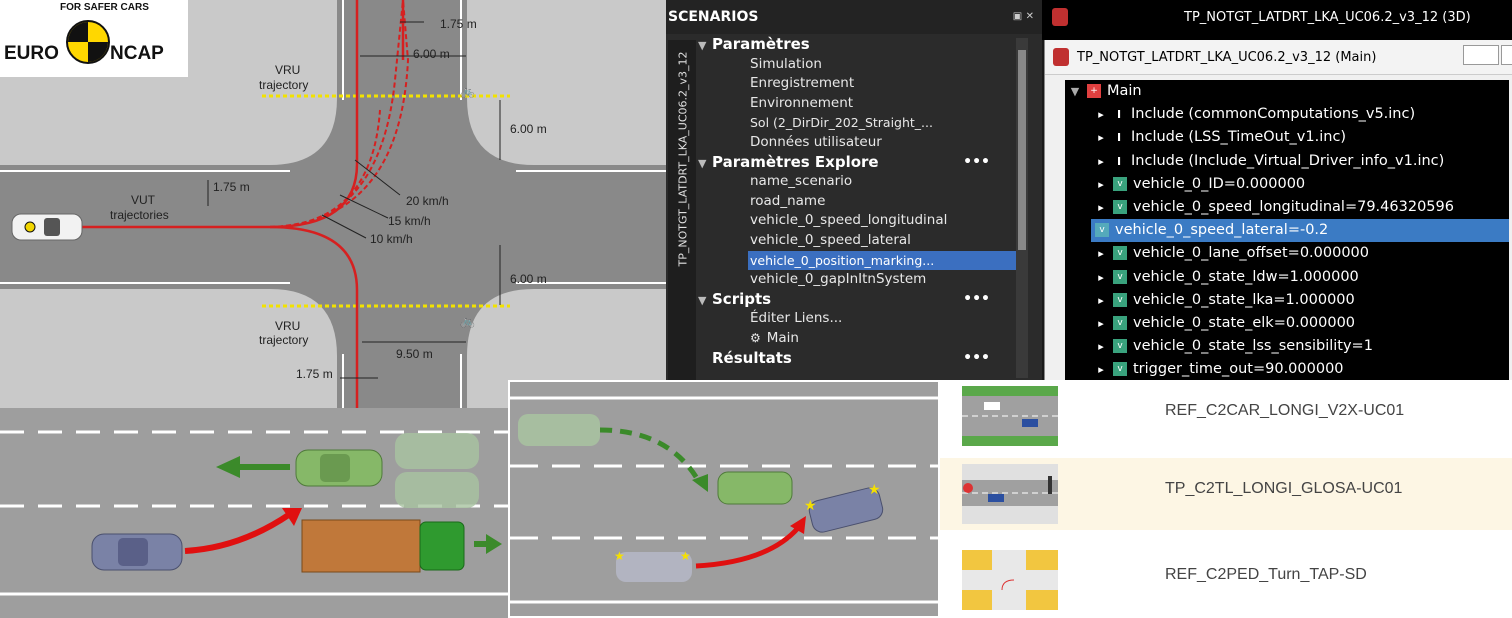 The width and height of the screenshot is (1512, 618). Describe the element at coordinates (755, 337) in the screenshot. I see `gears-icon: ⚙` at that location.